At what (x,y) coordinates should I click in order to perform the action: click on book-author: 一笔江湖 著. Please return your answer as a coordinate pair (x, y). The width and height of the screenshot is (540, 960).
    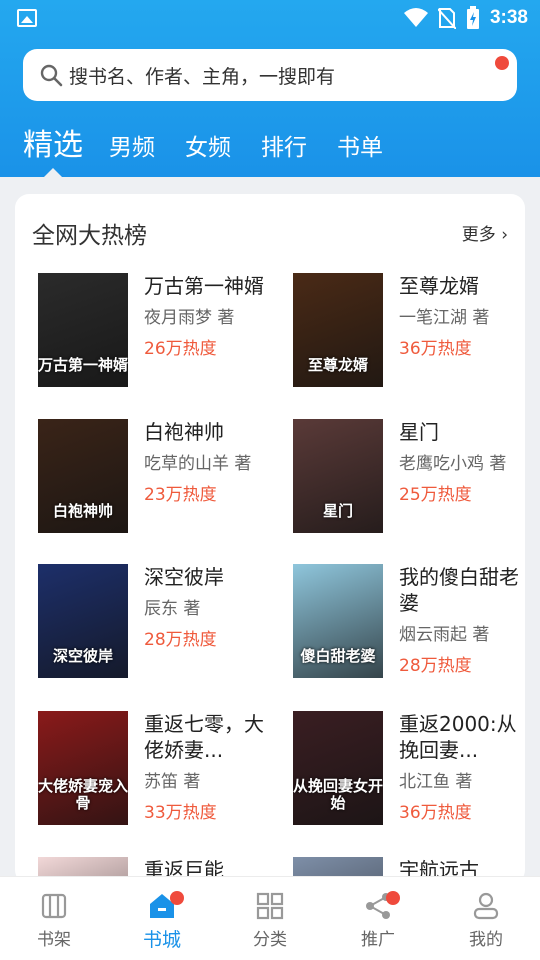
    Looking at the image, I should click on (444, 318).